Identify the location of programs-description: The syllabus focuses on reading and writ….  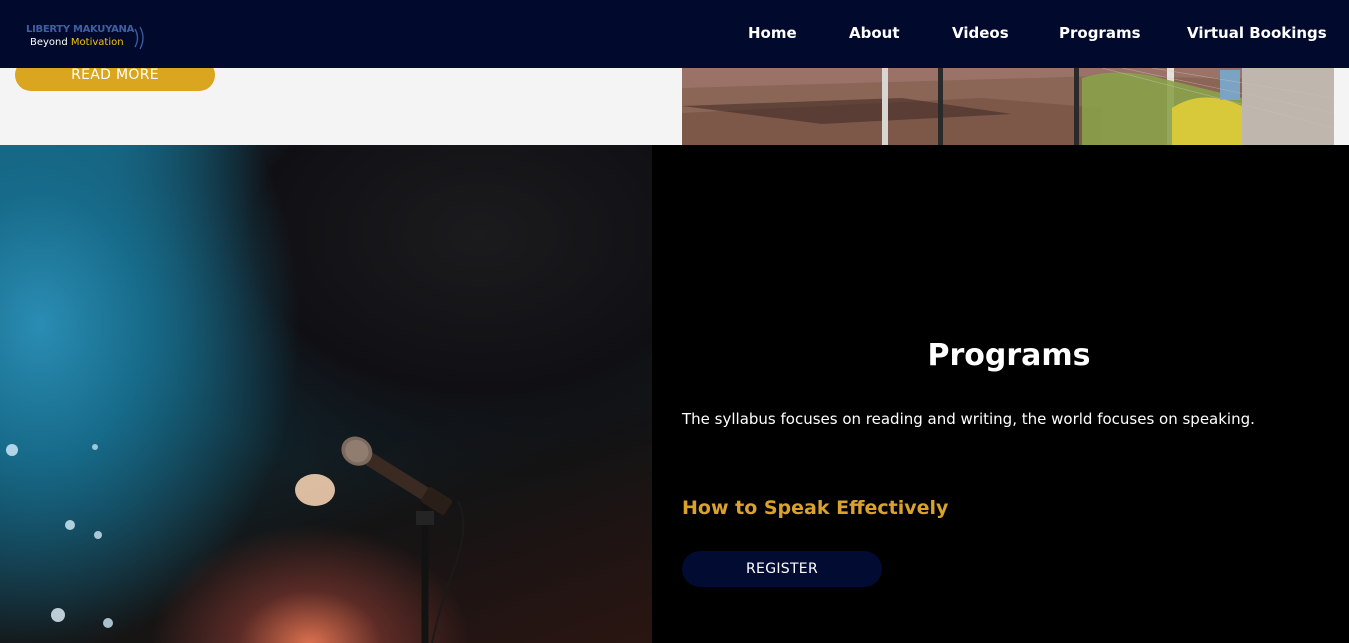
(968, 419).